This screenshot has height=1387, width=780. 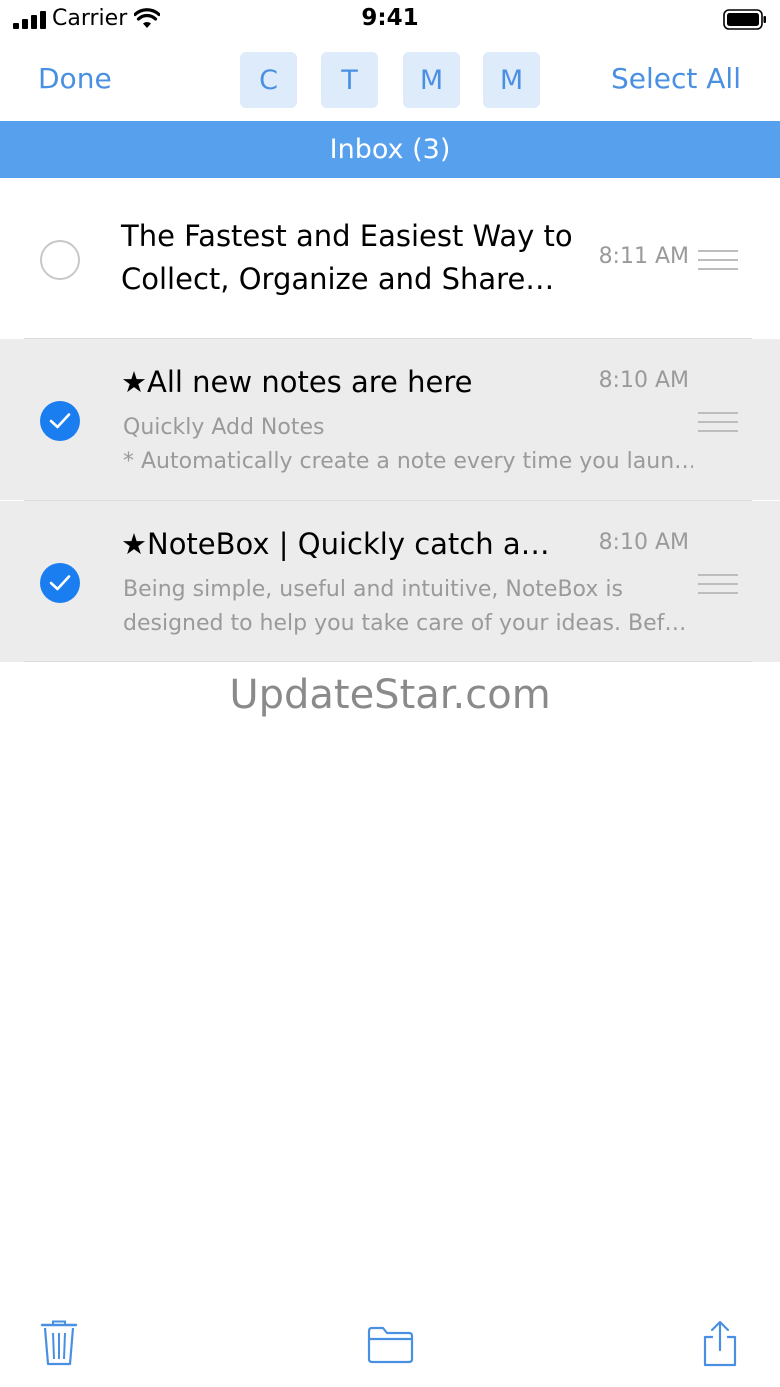 What do you see at coordinates (511, 80) in the screenshot?
I see `tag-chip-m-2: M` at bounding box center [511, 80].